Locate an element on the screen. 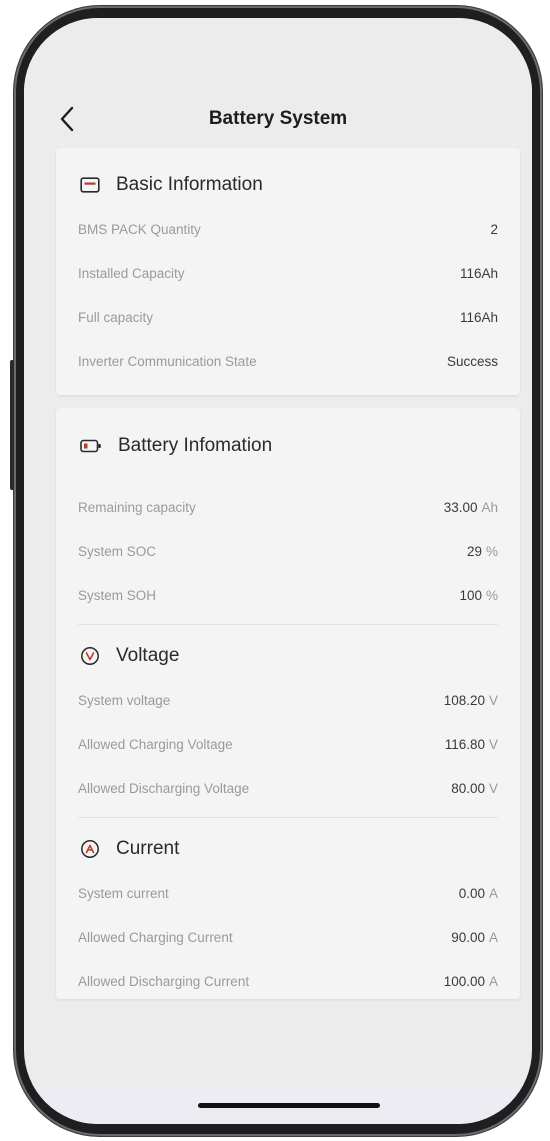 The image size is (550, 1141). battery-icon is located at coordinates (90, 446).